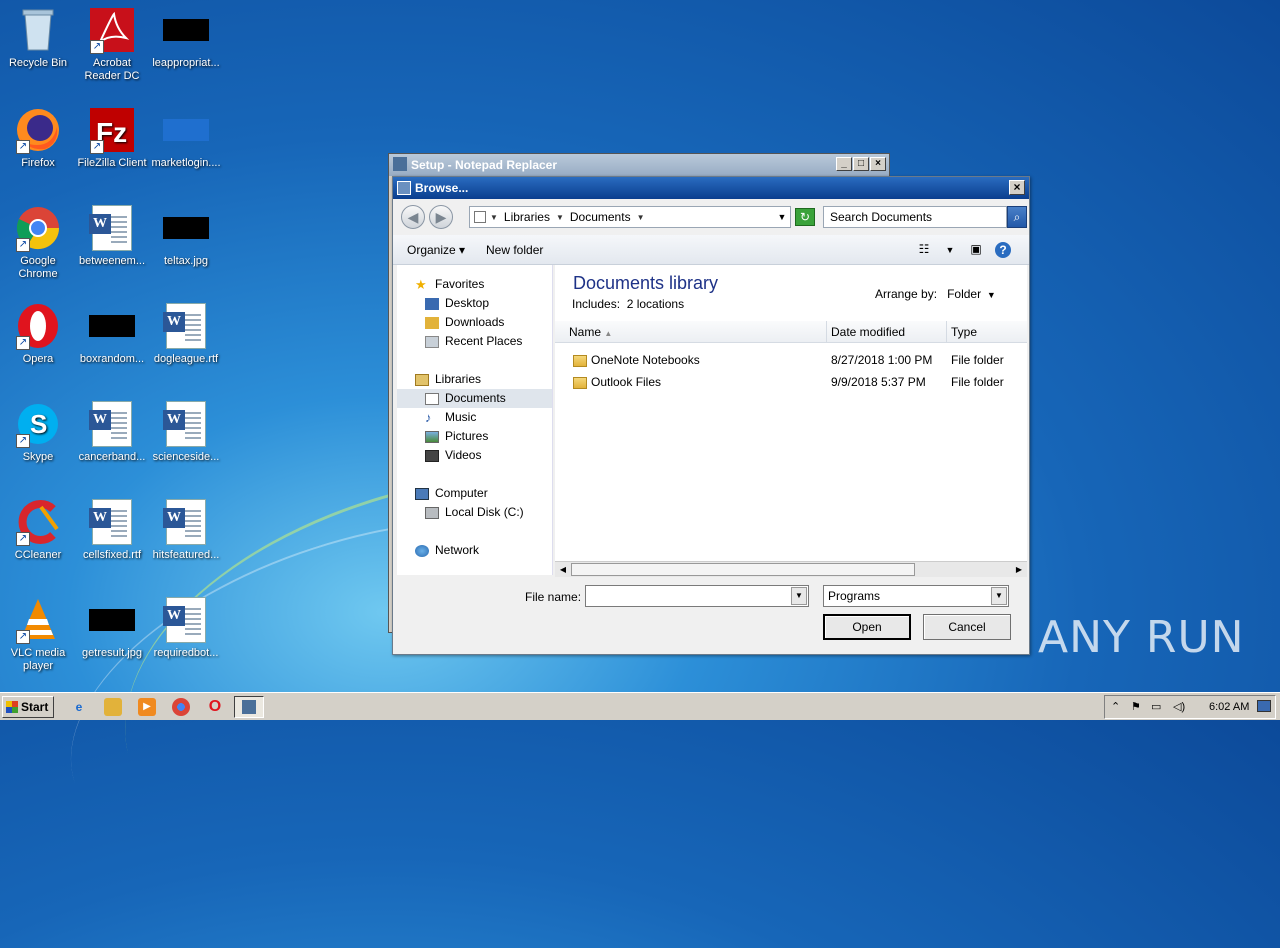 The height and width of the screenshot is (948, 1280). What do you see at coordinates (844, 164) in the screenshot?
I see `minimize-button: _` at bounding box center [844, 164].